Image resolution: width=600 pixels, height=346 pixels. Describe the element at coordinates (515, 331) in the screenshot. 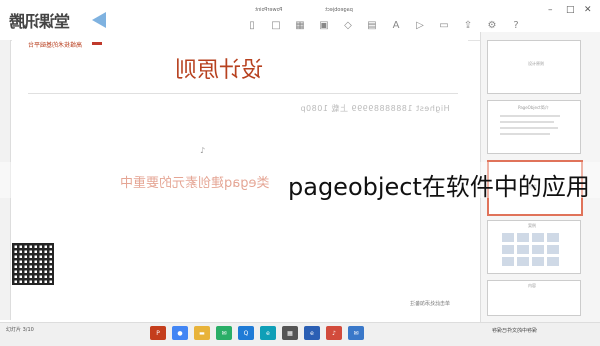

I see `status-message: 保存中的文件已保存` at that location.